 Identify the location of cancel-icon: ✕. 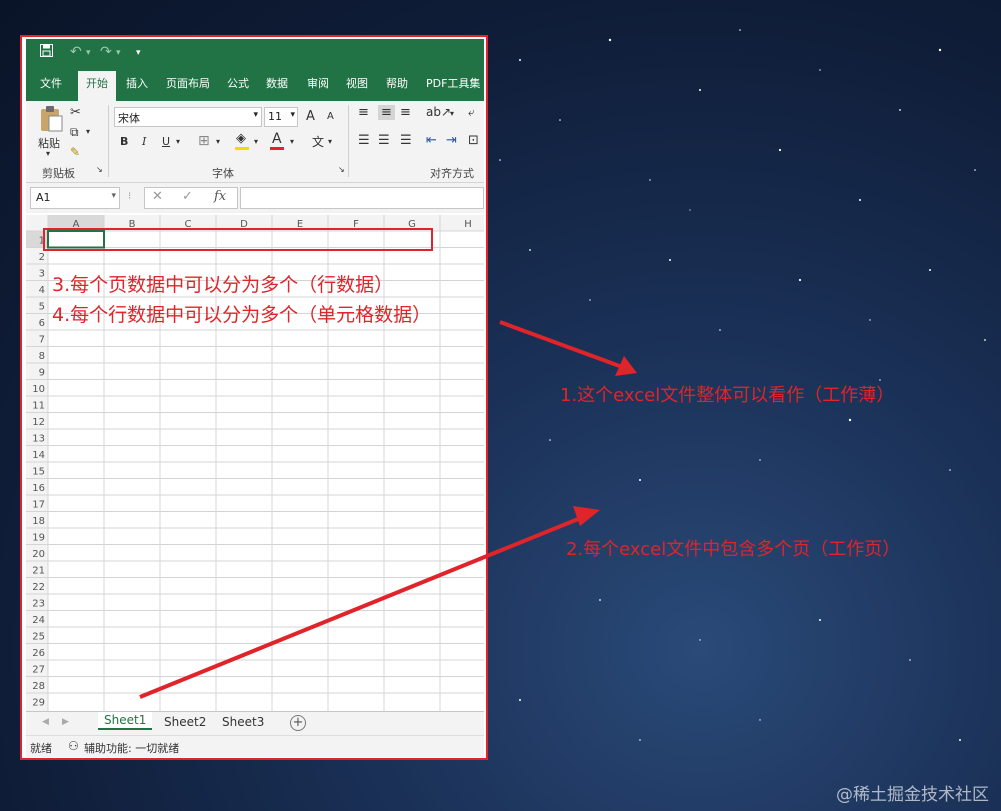
(157, 196).